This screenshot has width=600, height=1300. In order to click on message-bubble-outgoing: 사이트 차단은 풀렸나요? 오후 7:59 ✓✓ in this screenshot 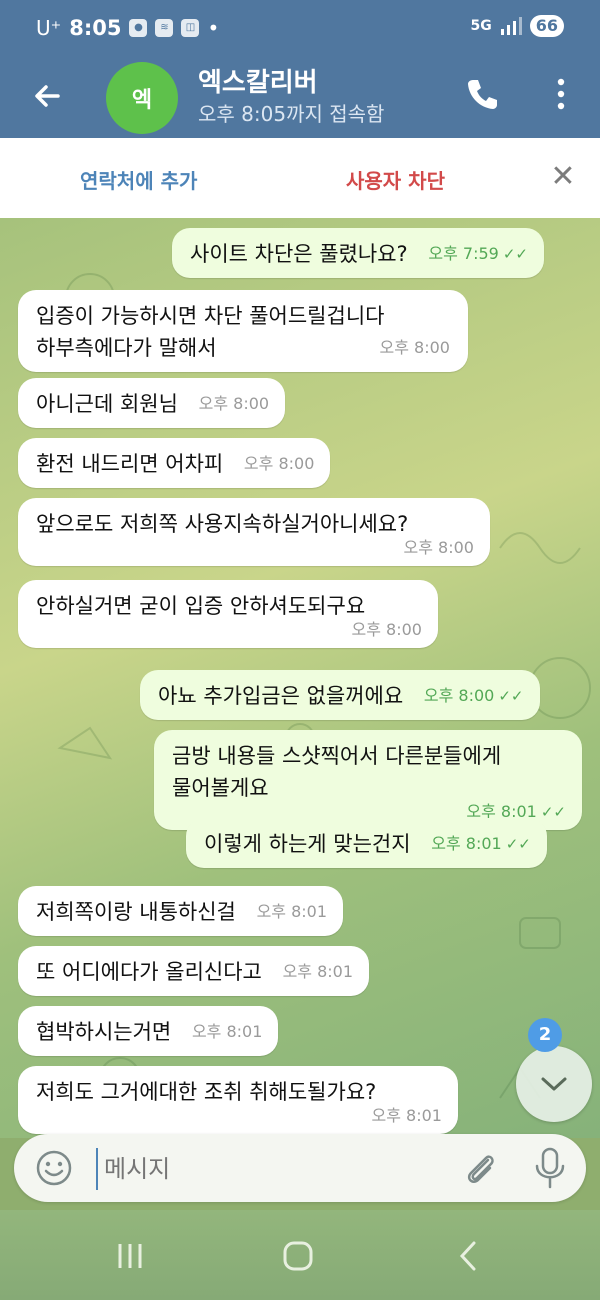, I will do `click(358, 253)`.